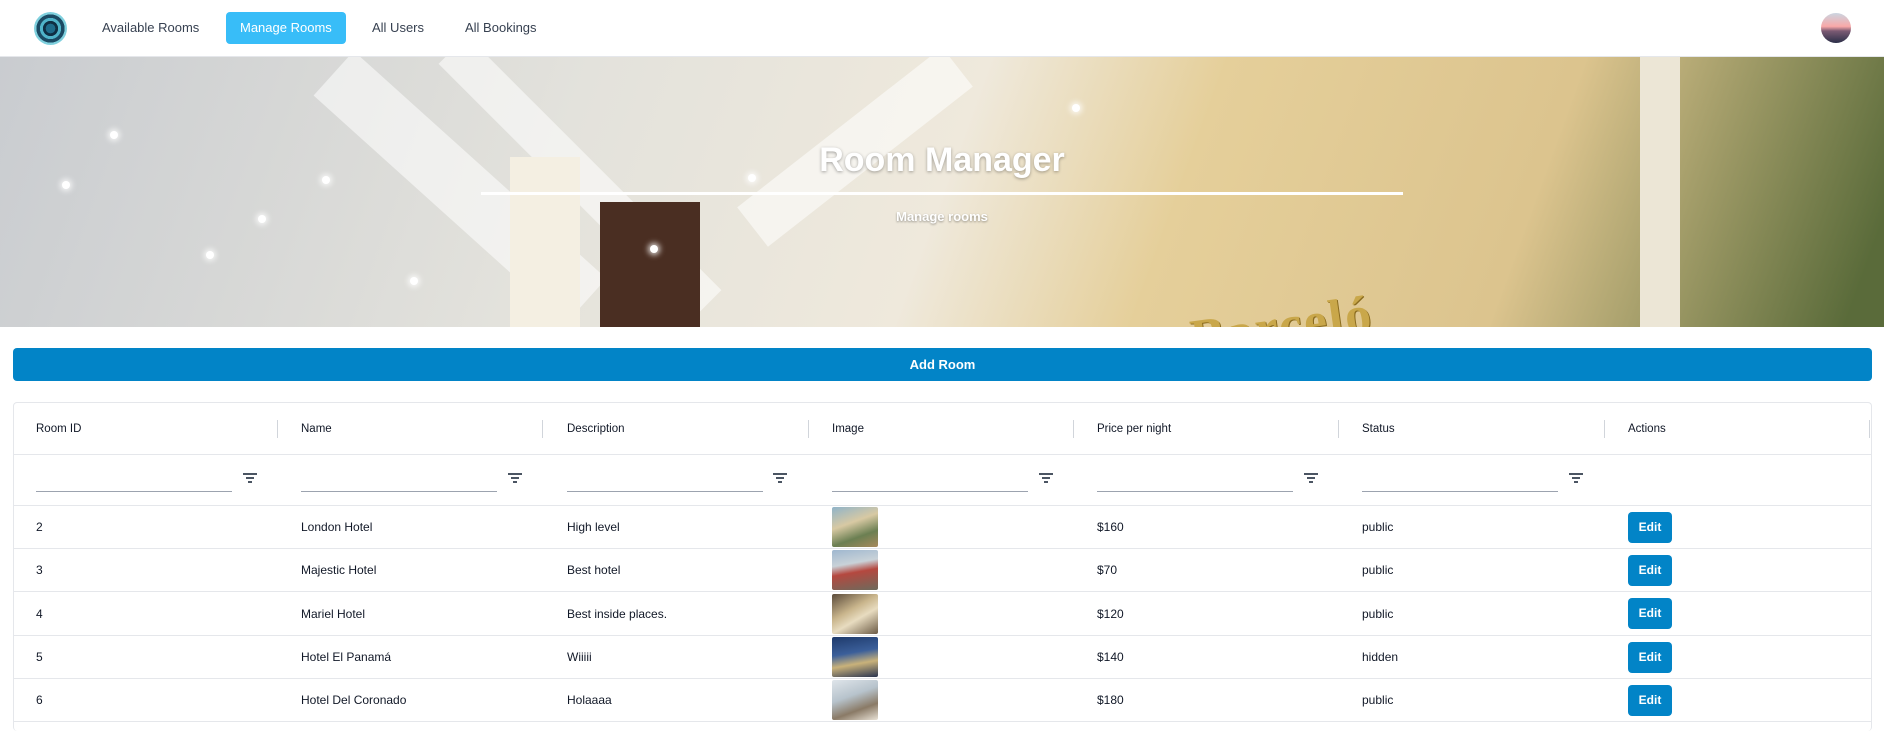 This screenshot has width=1884, height=731. I want to click on column-header-image: Image, so click(848, 428).